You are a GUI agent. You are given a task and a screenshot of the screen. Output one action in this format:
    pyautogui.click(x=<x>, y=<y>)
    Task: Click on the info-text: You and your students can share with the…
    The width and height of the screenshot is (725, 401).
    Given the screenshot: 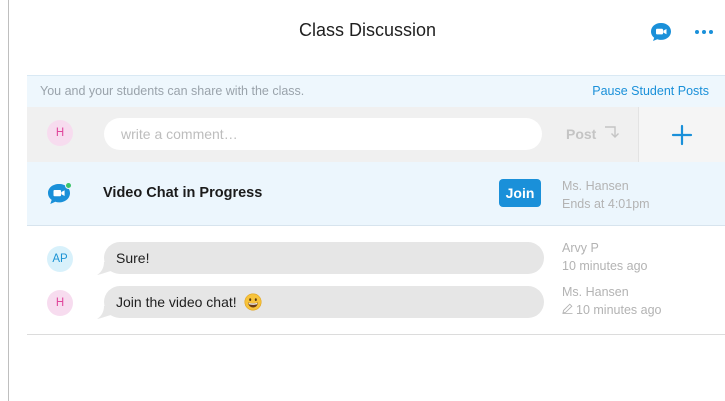 What is the action you would take?
    pyautogui.click(x=172, y=91)
    